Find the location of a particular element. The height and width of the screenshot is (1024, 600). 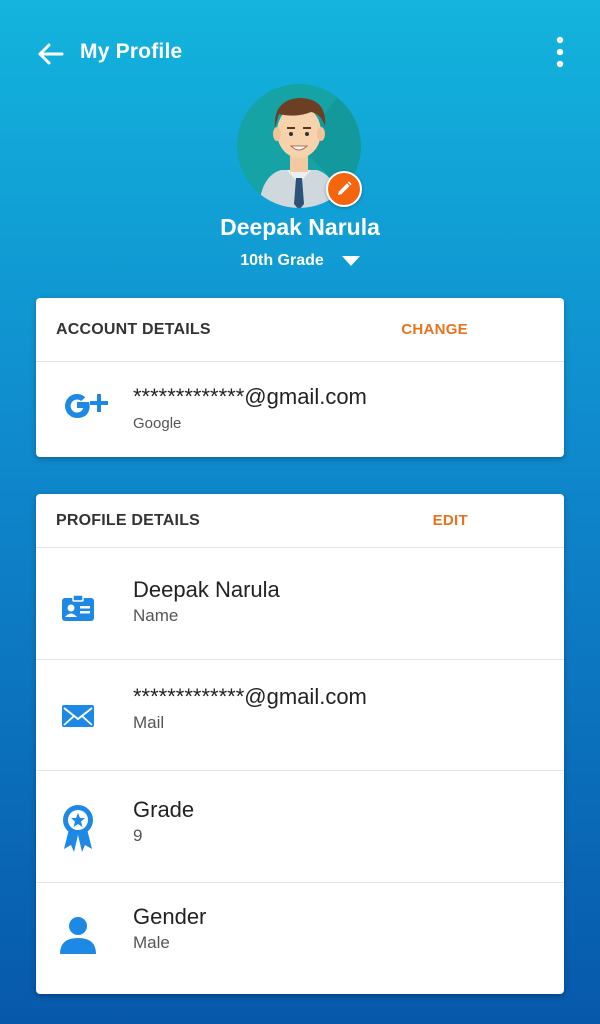

profile-name-label: Name is located at coordinates (156, 615).